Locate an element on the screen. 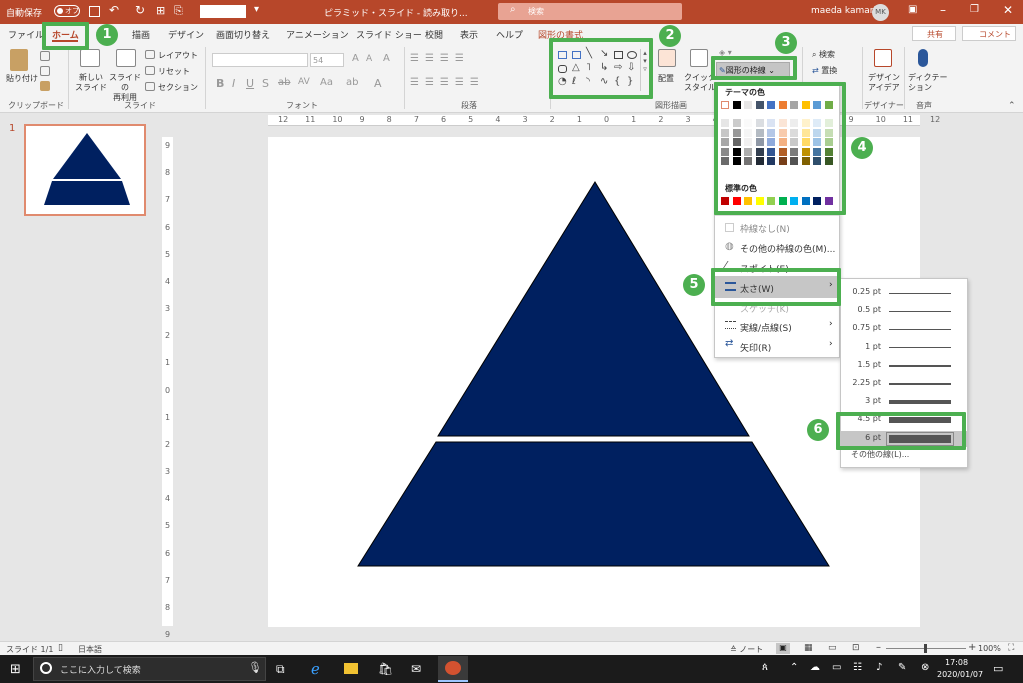 This screenshot has height=683, width=1023. designer-icon is located at coordinates (883, 58).